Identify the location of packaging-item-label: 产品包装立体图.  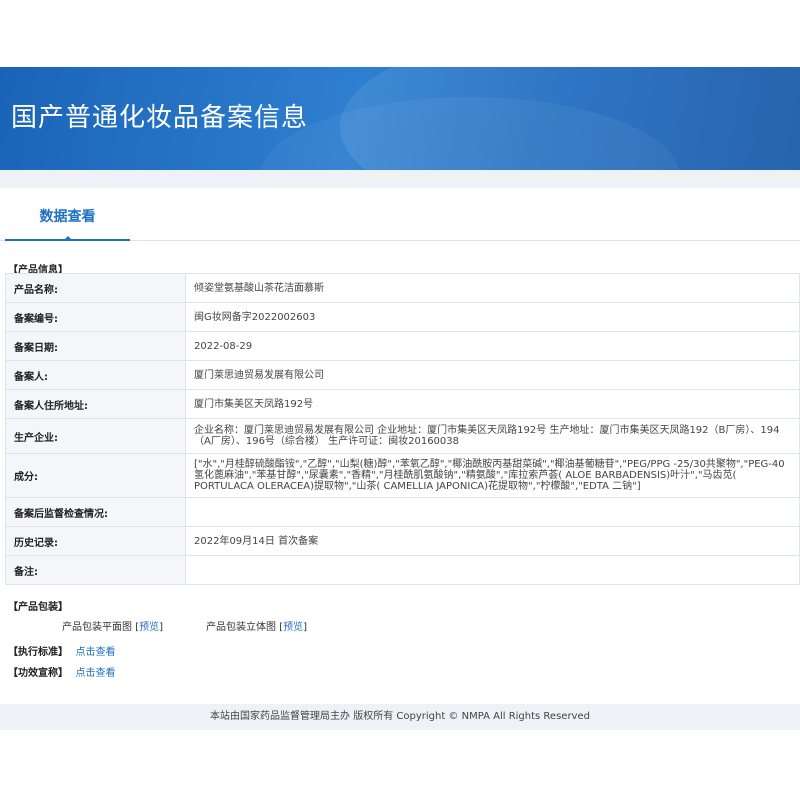
(241, 627).